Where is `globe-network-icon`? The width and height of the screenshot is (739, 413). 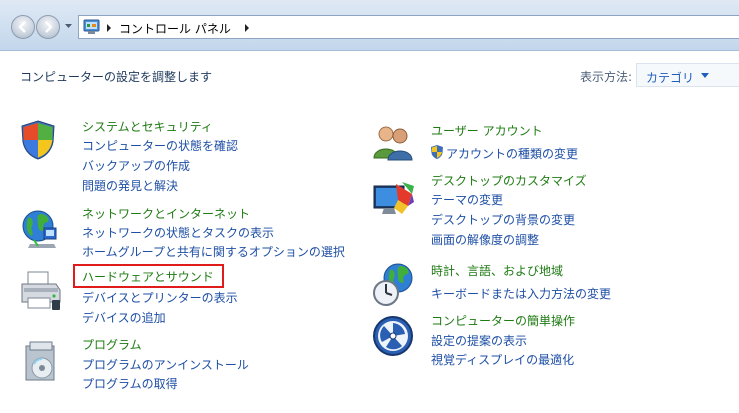 globe-network-icon is located at coordinates (40, 230).